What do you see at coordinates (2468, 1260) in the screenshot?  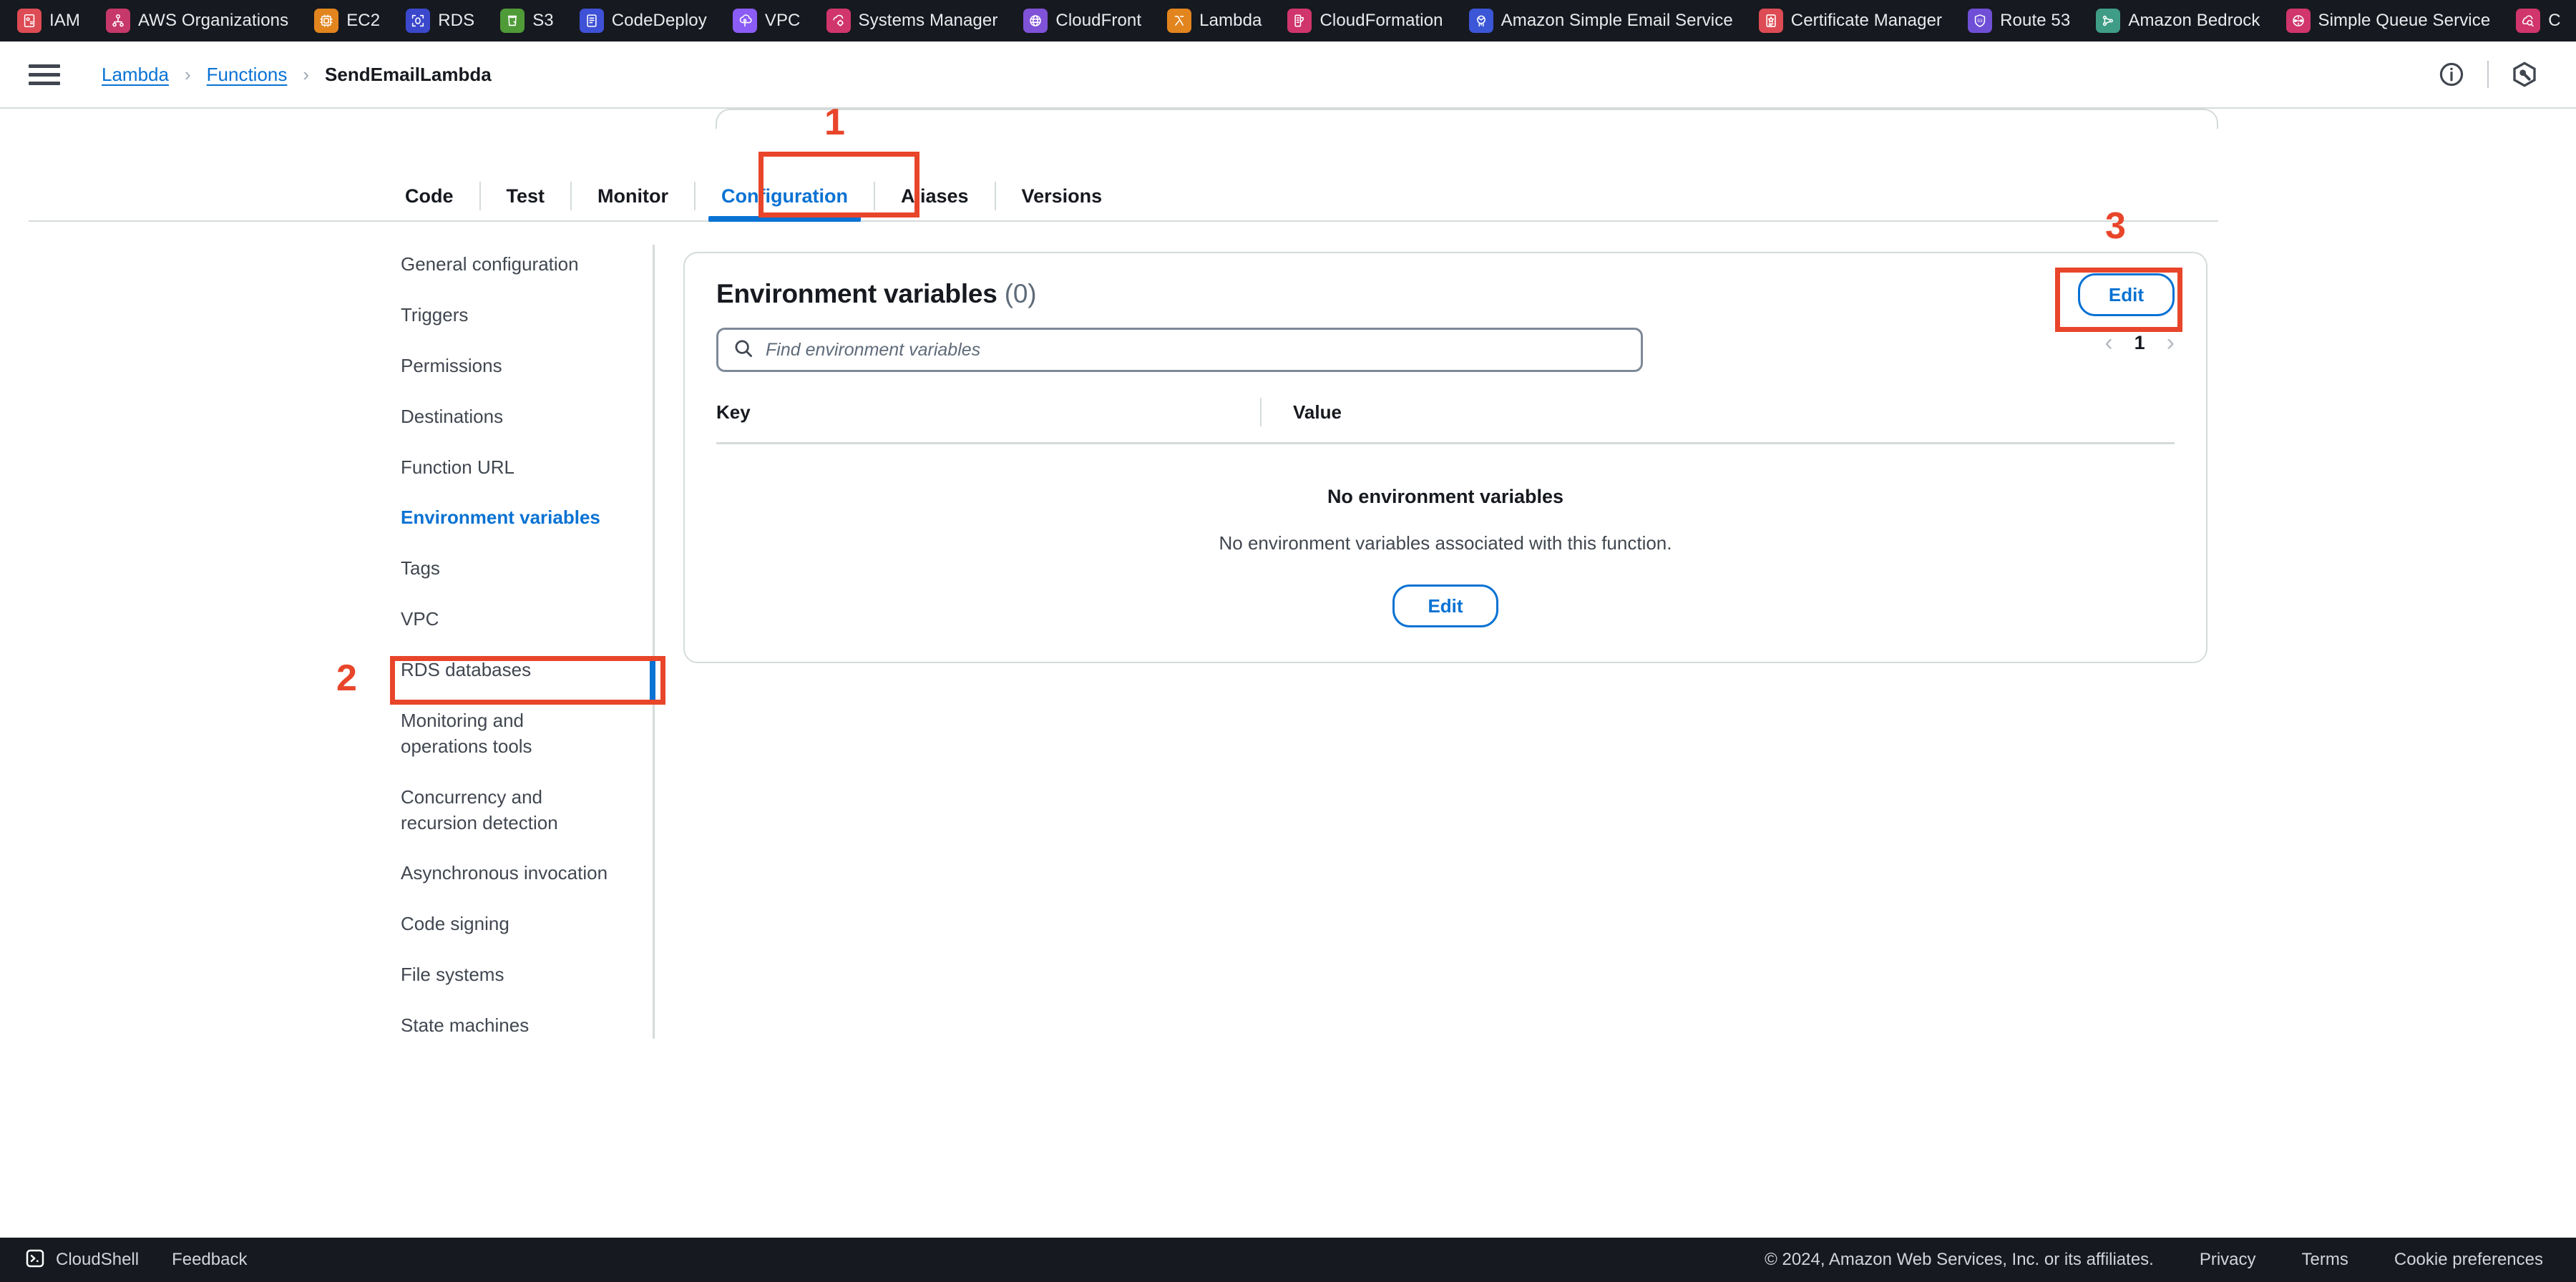 I see `cookie-preferences-link: Cookie preferences` at bounding box center [2468, 1260].